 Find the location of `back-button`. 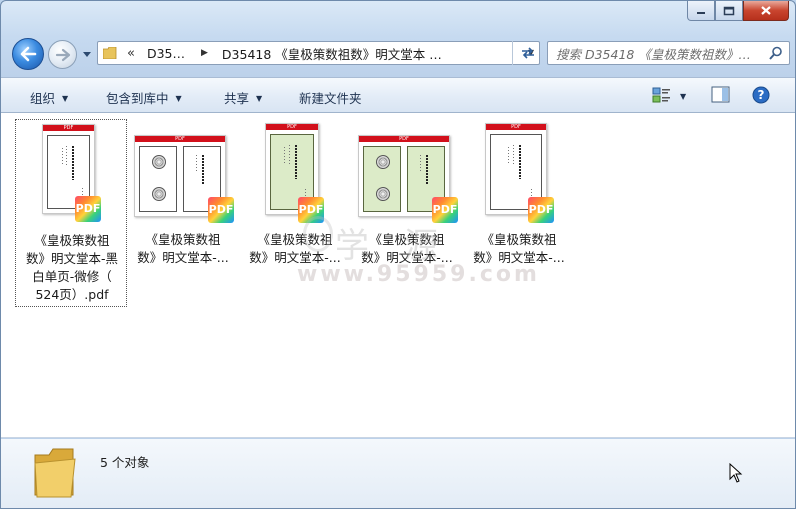

back-button is located at coordinates (28, 54).